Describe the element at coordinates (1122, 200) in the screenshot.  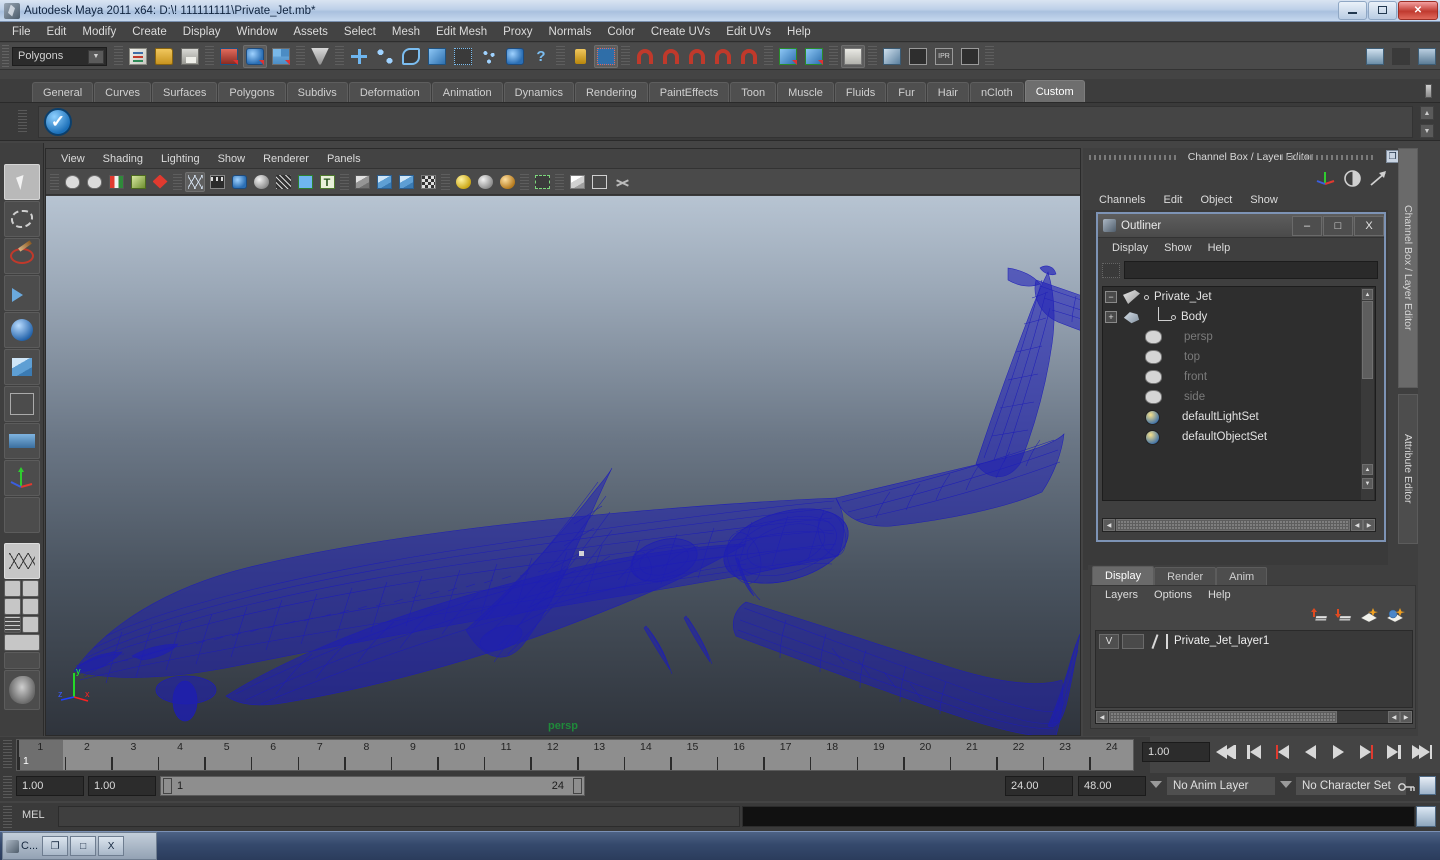
I see `channel-box-menu-channels: Channels` at that location.